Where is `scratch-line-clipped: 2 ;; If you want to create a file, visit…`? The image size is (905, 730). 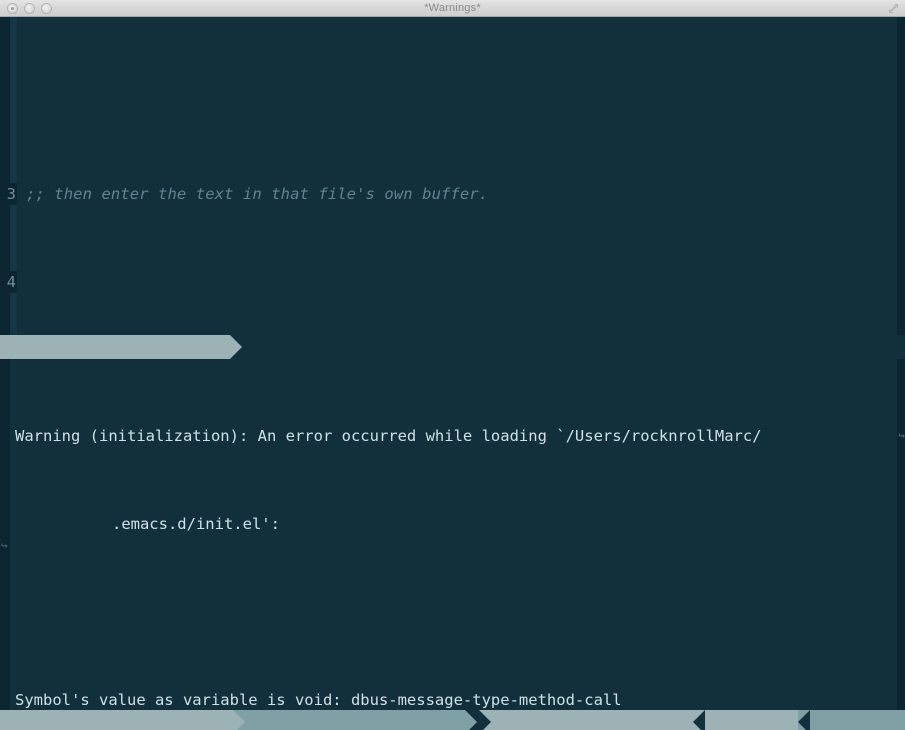 scratch-line-clipped: 2 ;; If you want to create a file, visit… is located at coordinates (452, 111).